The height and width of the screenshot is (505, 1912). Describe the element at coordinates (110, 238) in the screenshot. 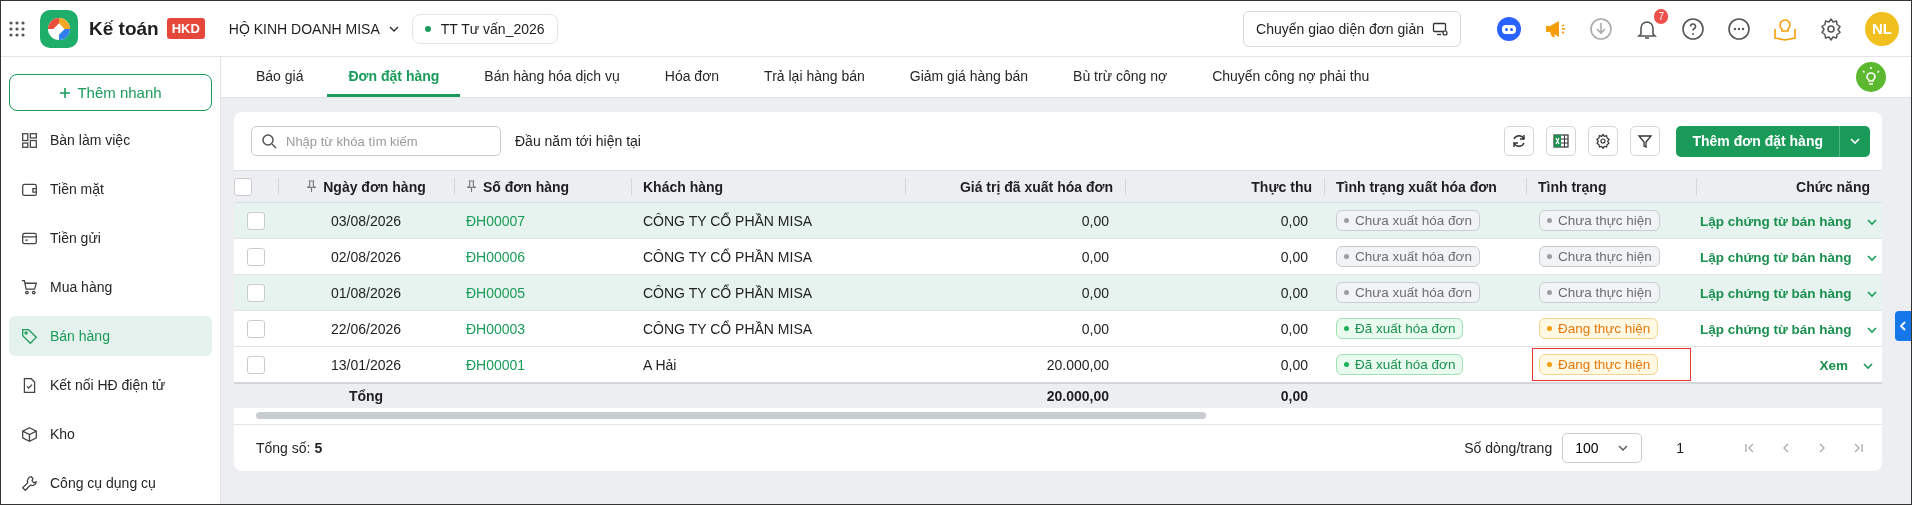

I see `sidebar-item: Tiền gửi` at that location.